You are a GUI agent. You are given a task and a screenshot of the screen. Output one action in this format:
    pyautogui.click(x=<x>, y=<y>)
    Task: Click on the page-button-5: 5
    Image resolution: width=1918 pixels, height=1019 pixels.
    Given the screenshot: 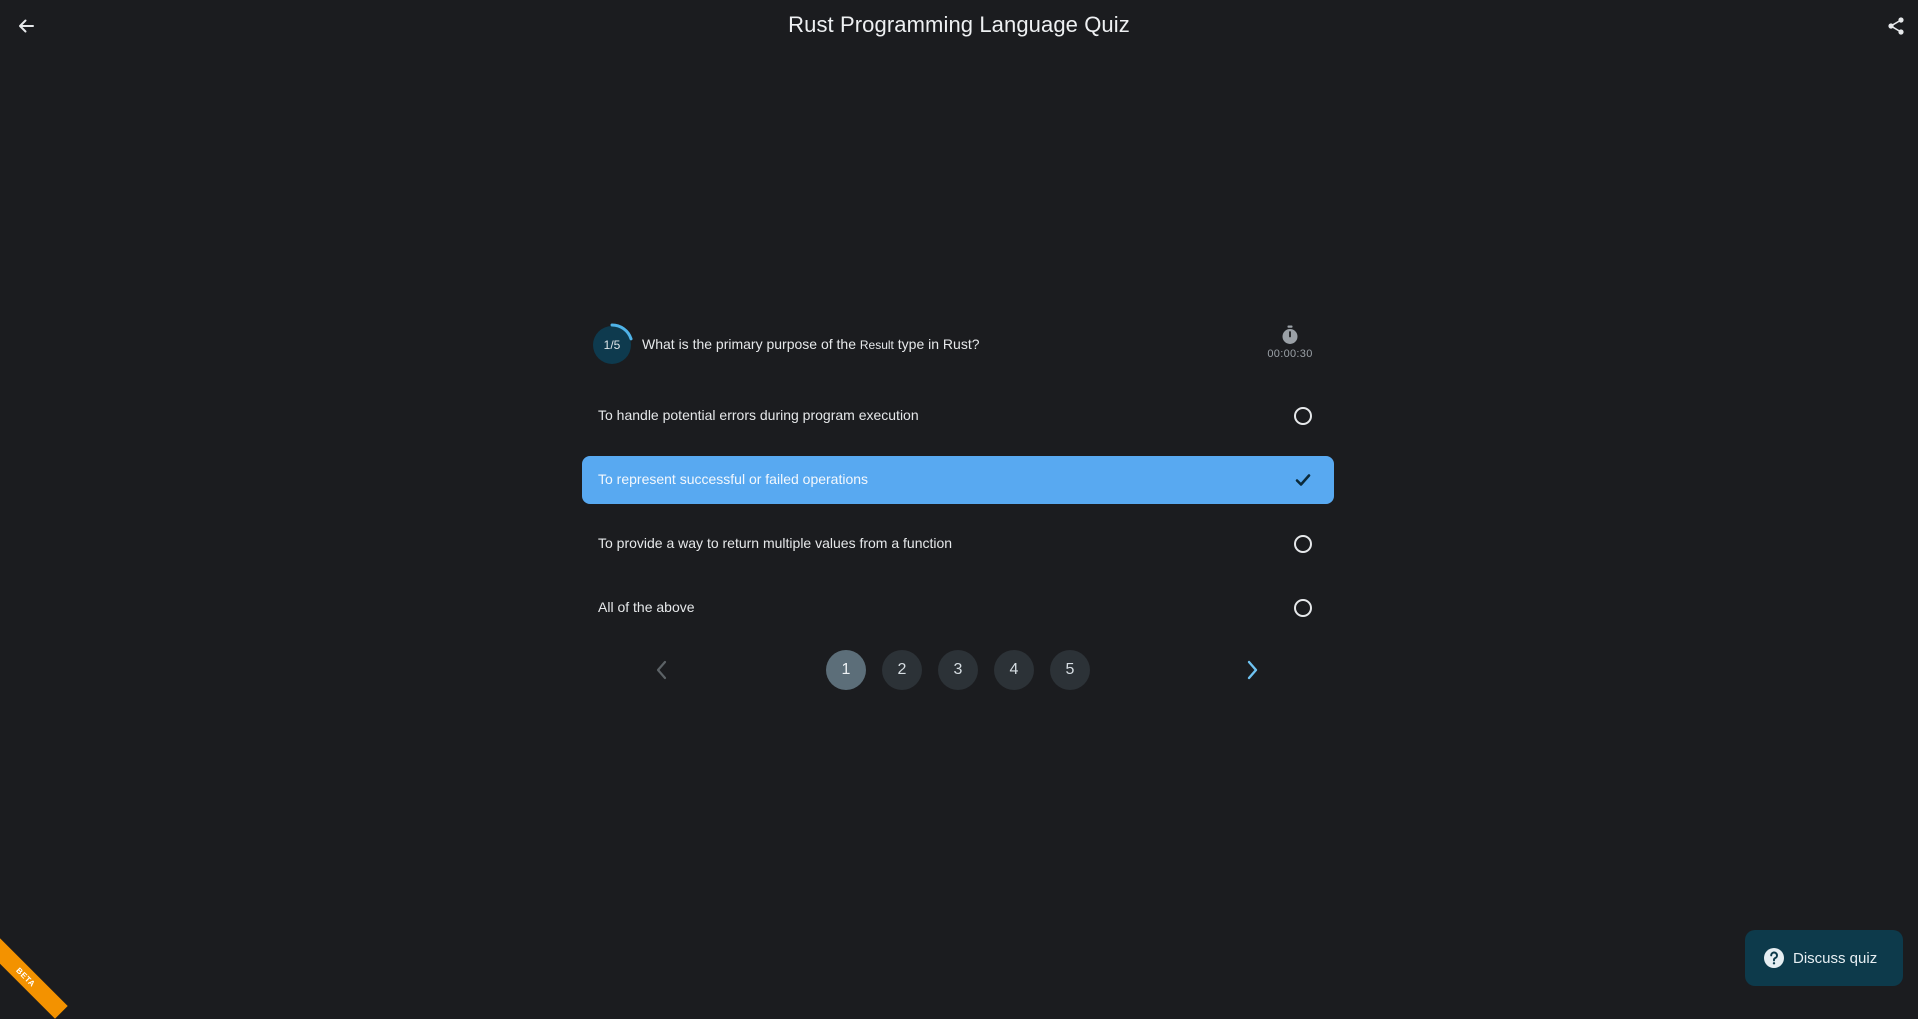 What is the action you would take?
    pyautogui.click(x=1070, y=670)
    